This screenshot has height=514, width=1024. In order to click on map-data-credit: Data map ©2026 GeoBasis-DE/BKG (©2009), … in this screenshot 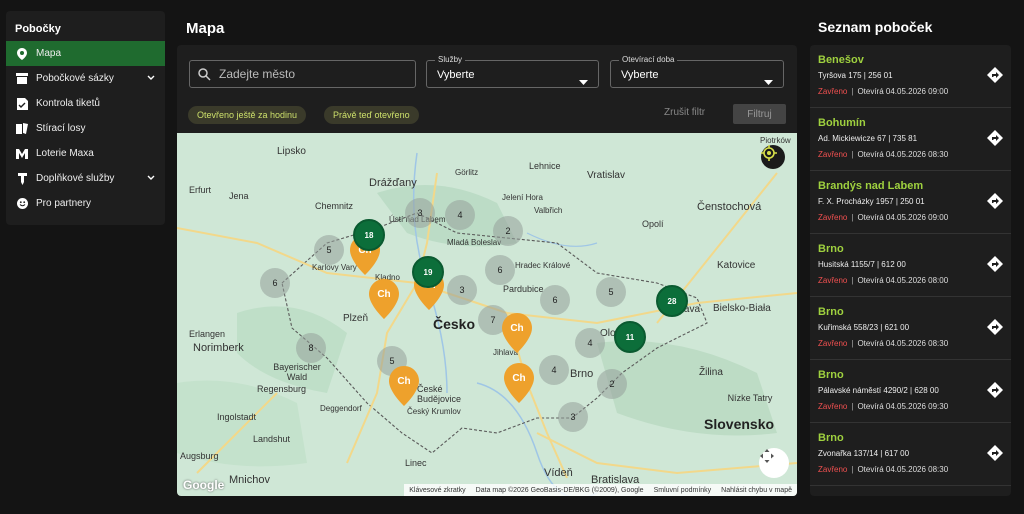, I will do `click(559, 490)`.